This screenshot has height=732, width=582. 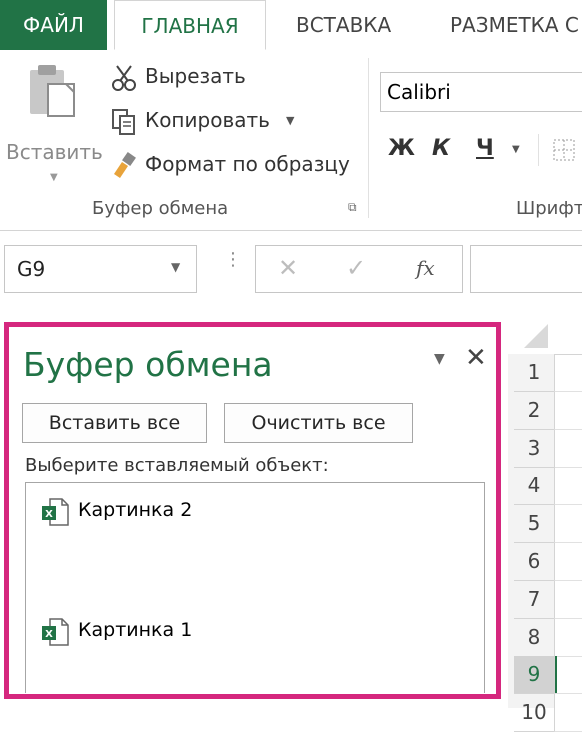 I want to click on cut-button: Вырезать, so click(x=238, y=78).